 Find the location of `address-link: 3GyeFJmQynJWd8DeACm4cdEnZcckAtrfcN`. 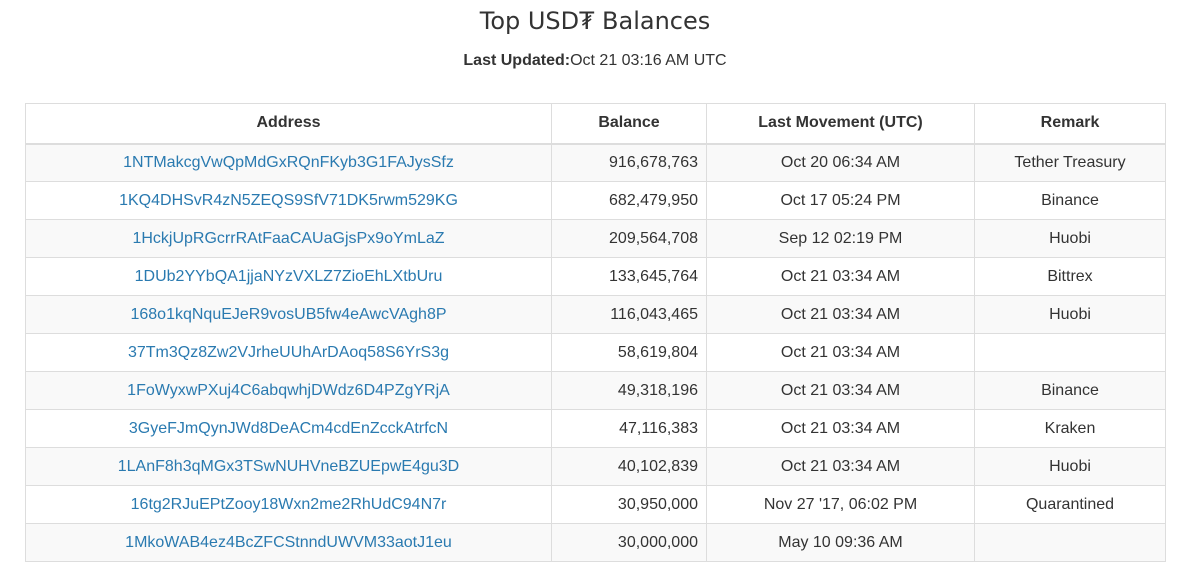

address-link: 3GyeFJmQynJWd8DeACm4cdEnZcckAtrfcN is located at coordinates (288, 428).